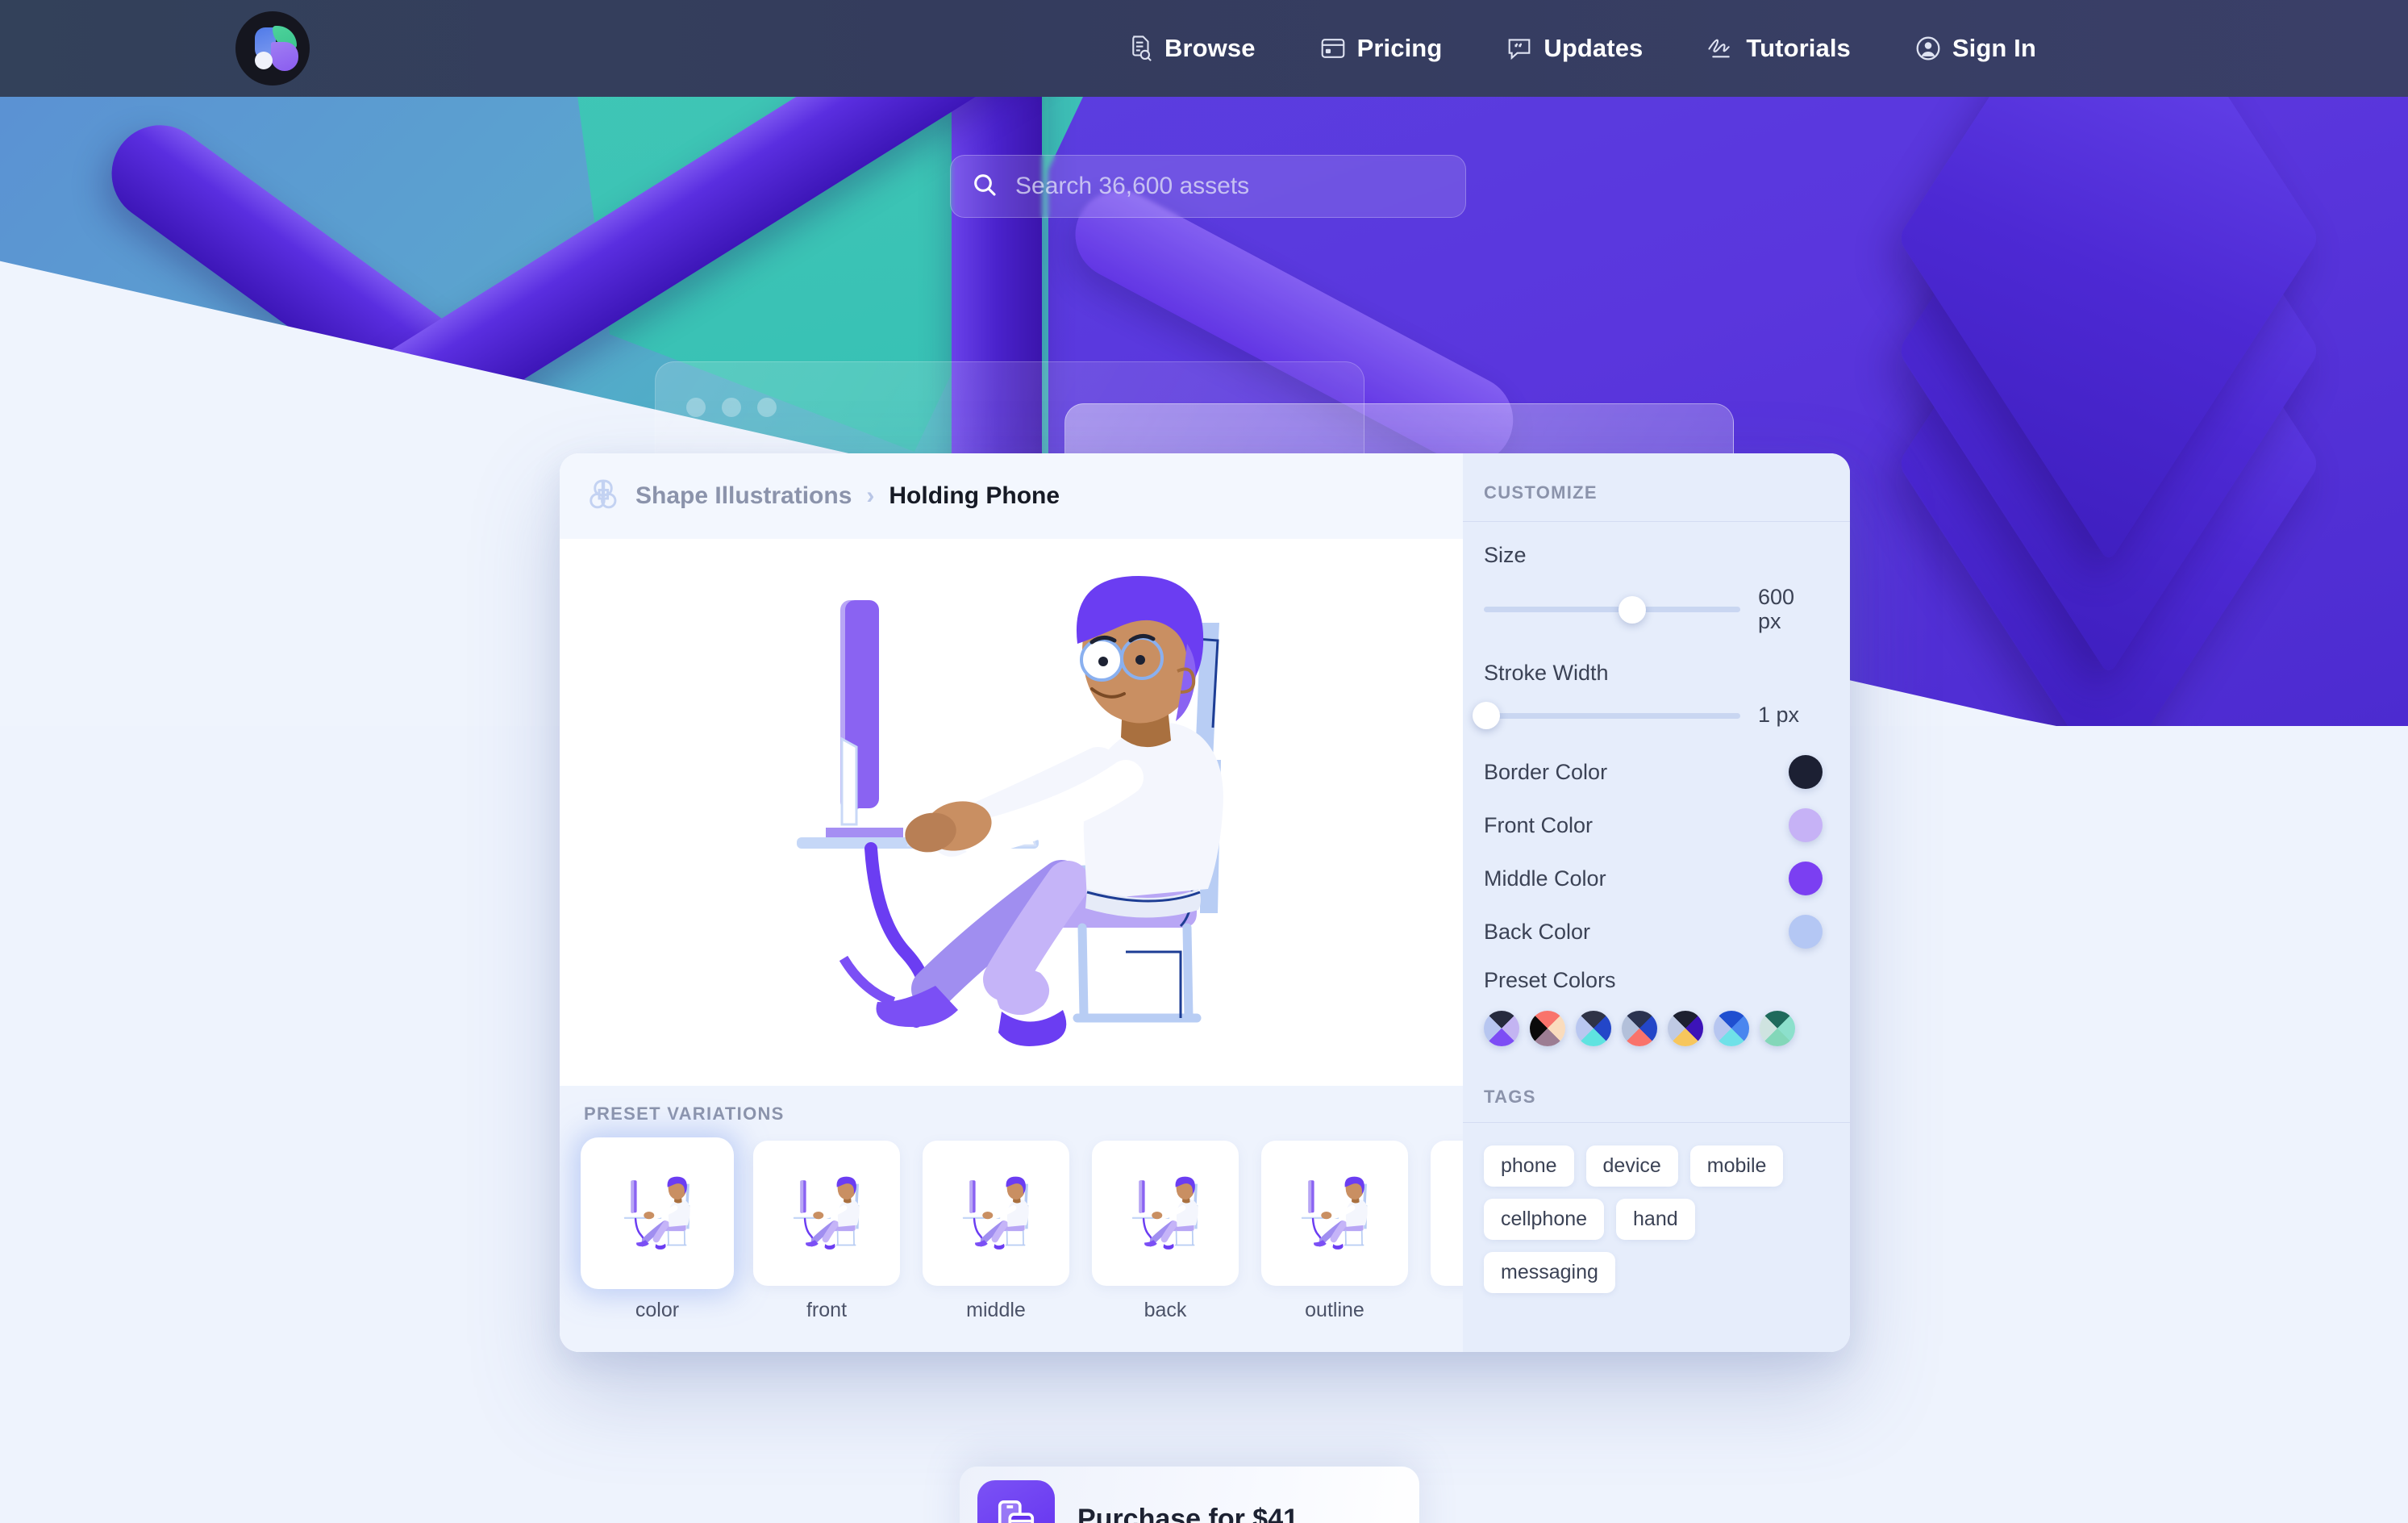  I want to click on purchase-label: Purchase for $41, so click(1188, 1513).